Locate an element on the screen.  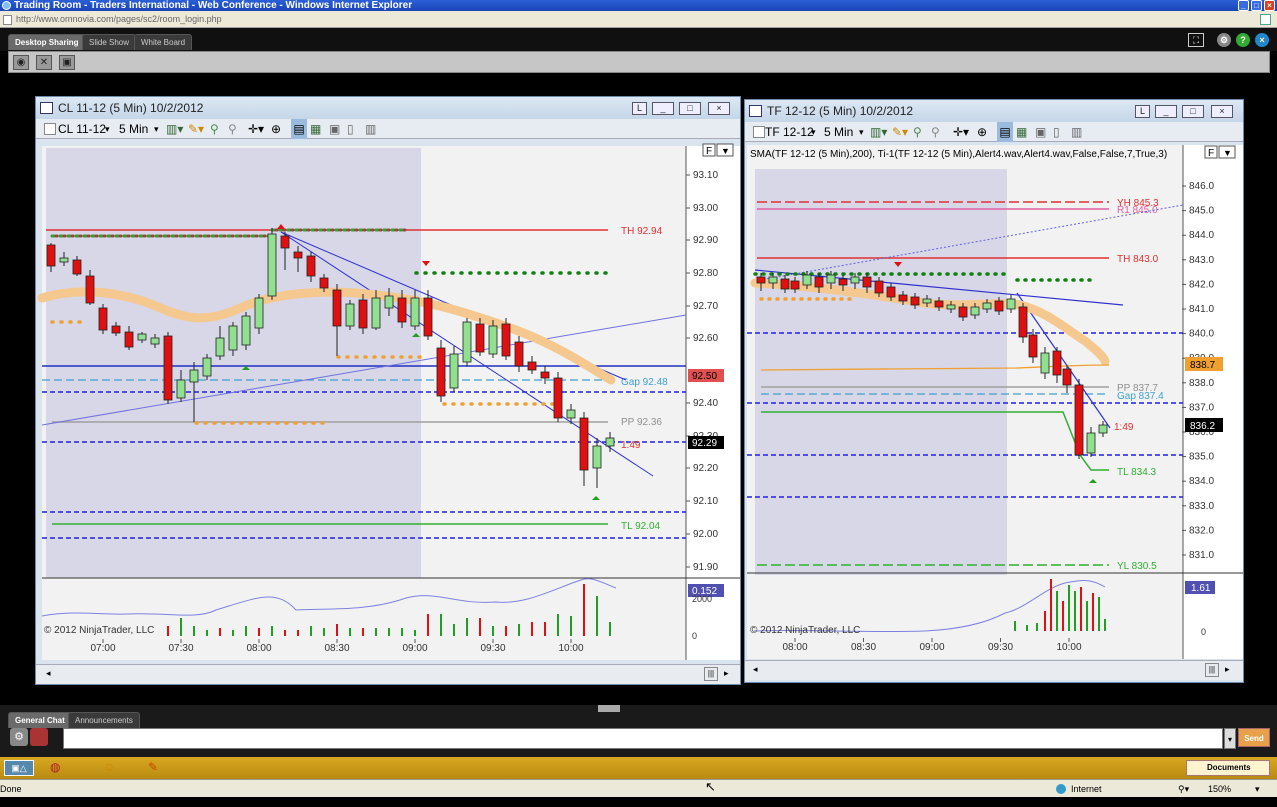
price-axis-tick: 843.0 is located at coordinates (1201, 260).